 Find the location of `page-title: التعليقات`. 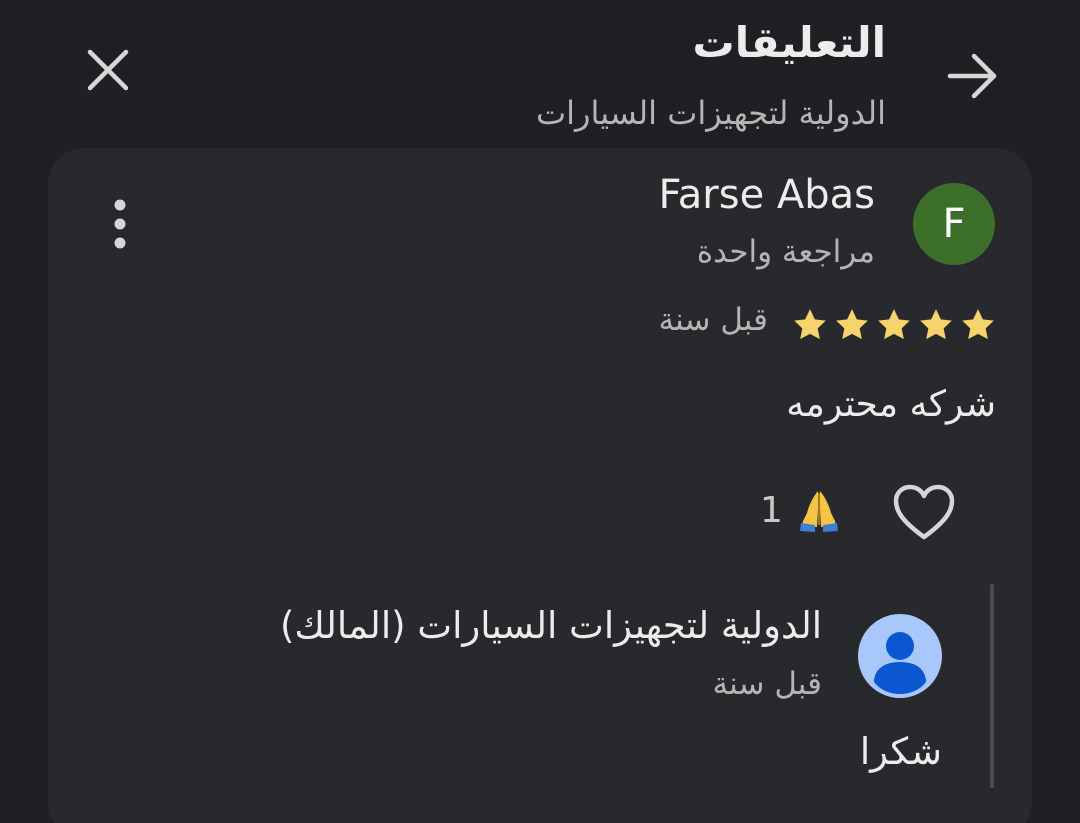

page-title: التعليقات is located at coordinates (789, 42).